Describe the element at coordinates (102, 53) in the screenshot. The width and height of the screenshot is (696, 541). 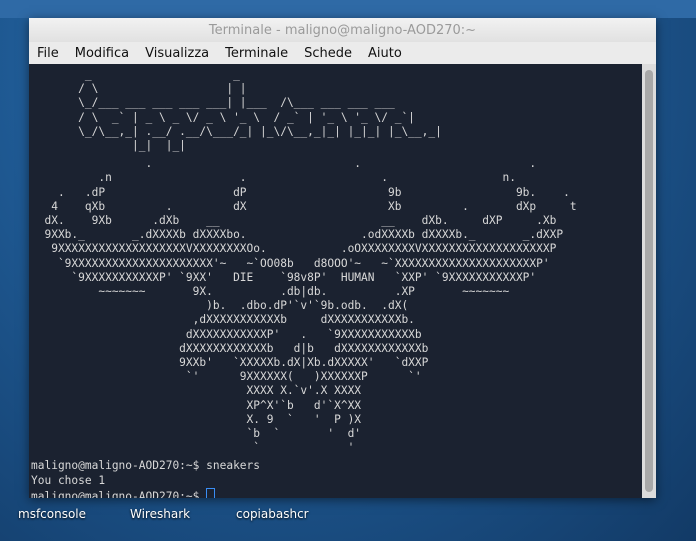
I see `menu-modifica: Modifica` at that location.